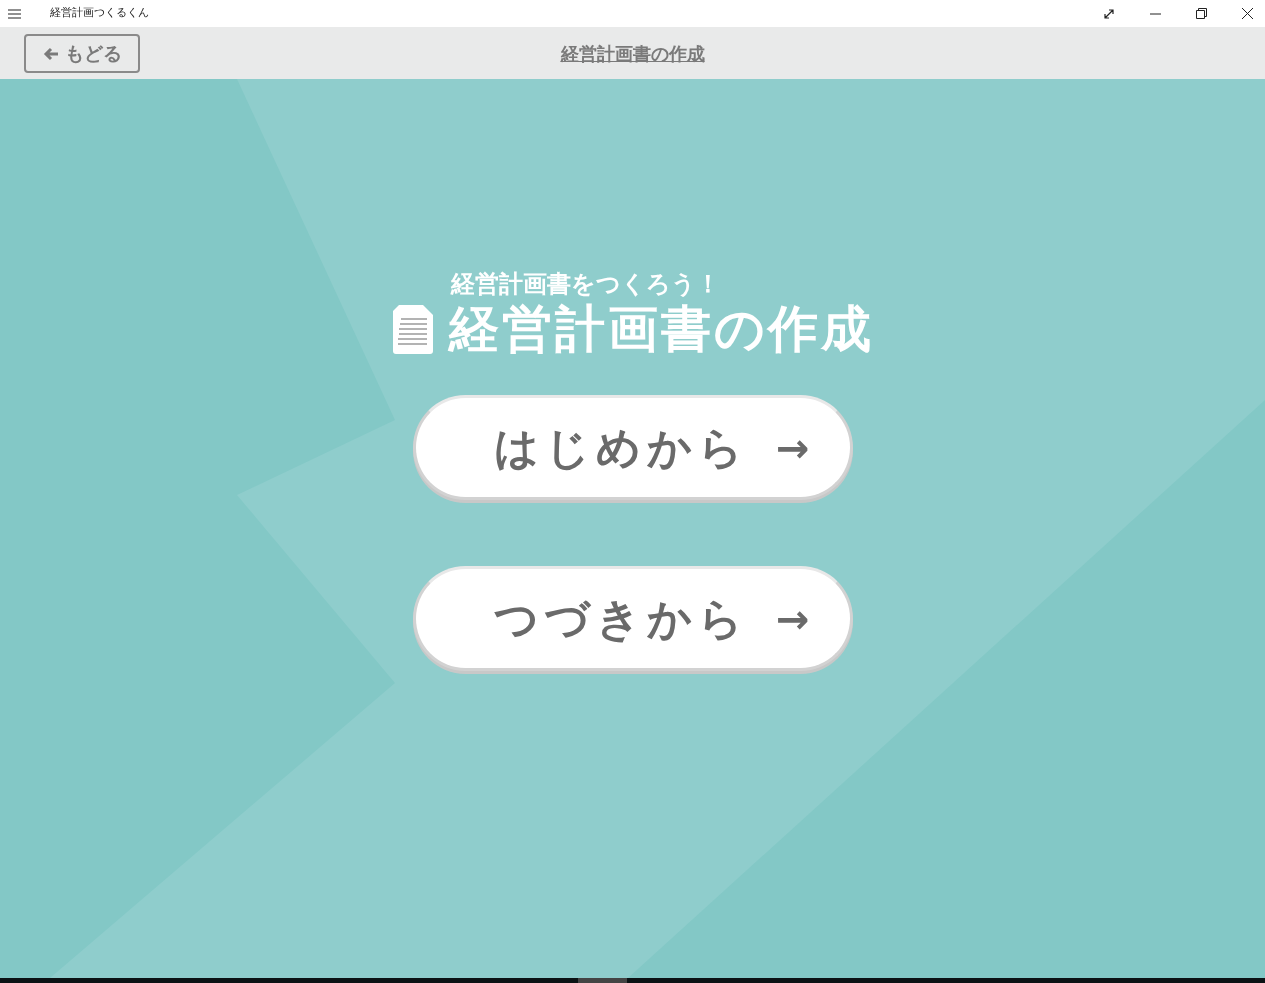  I want to click on start-option-button: つづきから →, so click(632, 618).